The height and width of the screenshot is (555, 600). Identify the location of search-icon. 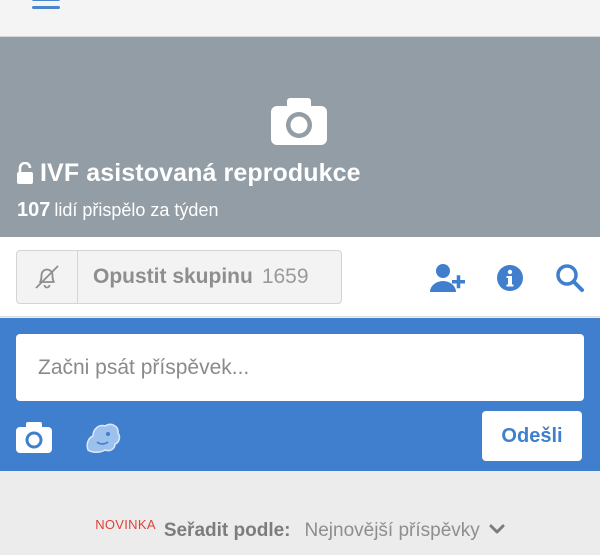
(570, 278).